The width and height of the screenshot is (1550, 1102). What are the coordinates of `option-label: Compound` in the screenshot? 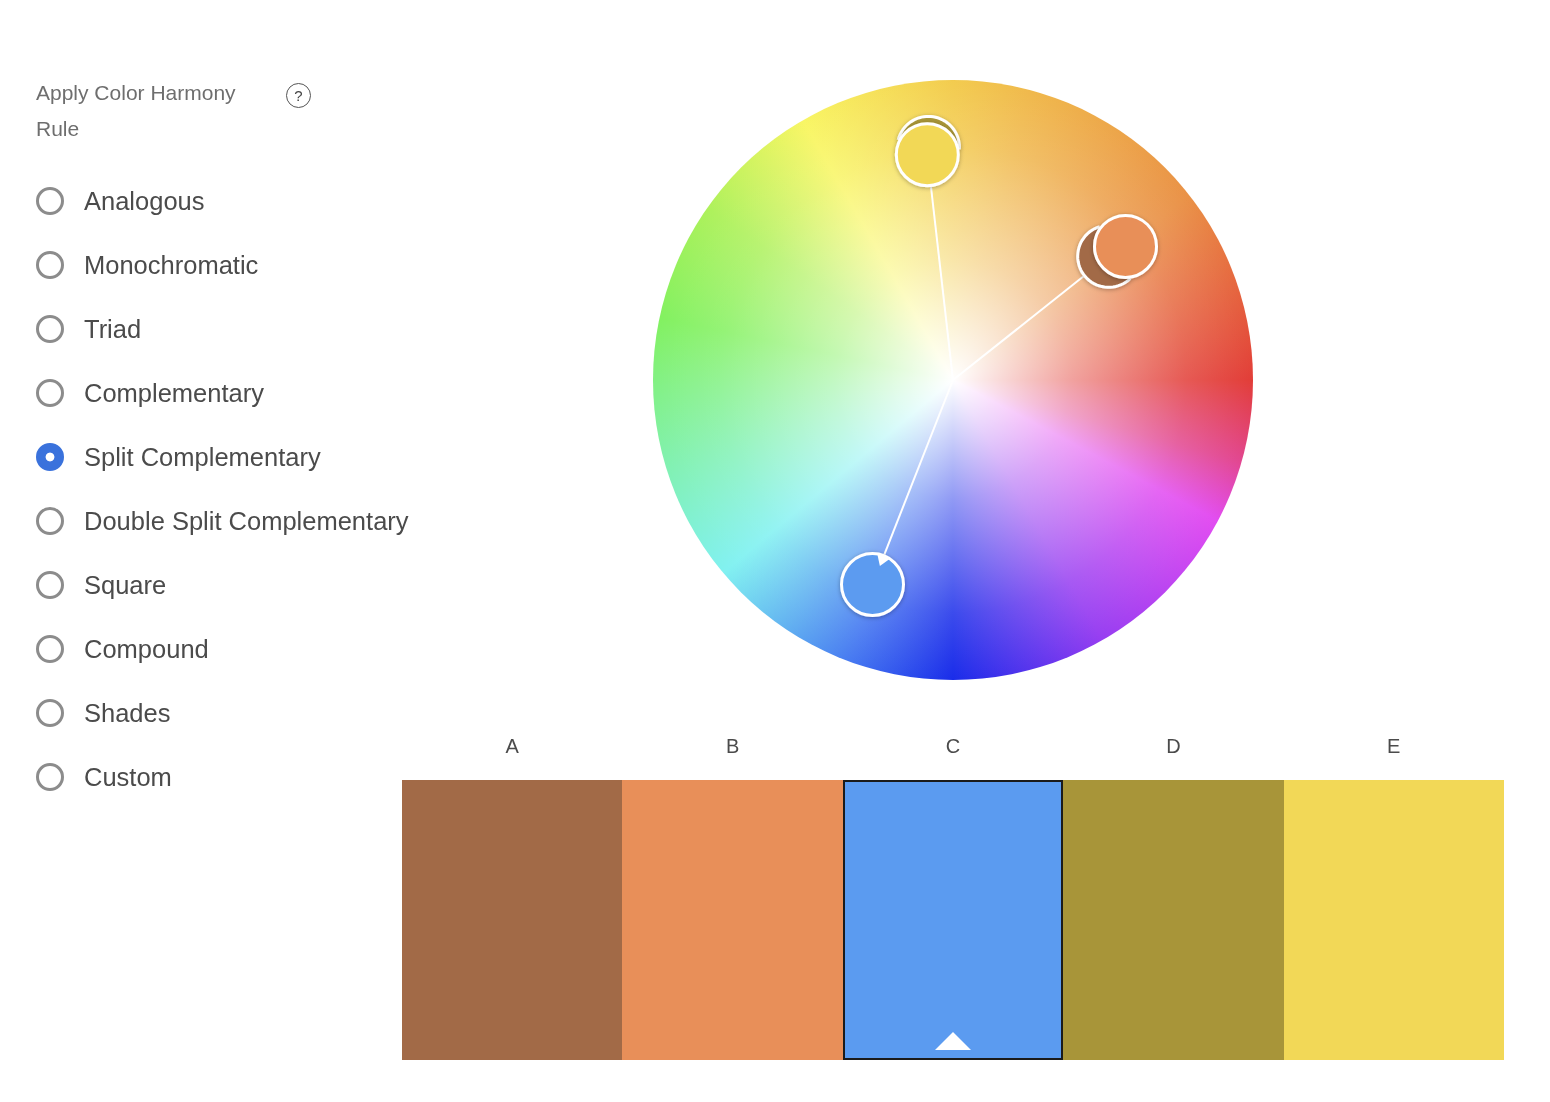 It's located at (146, 649).